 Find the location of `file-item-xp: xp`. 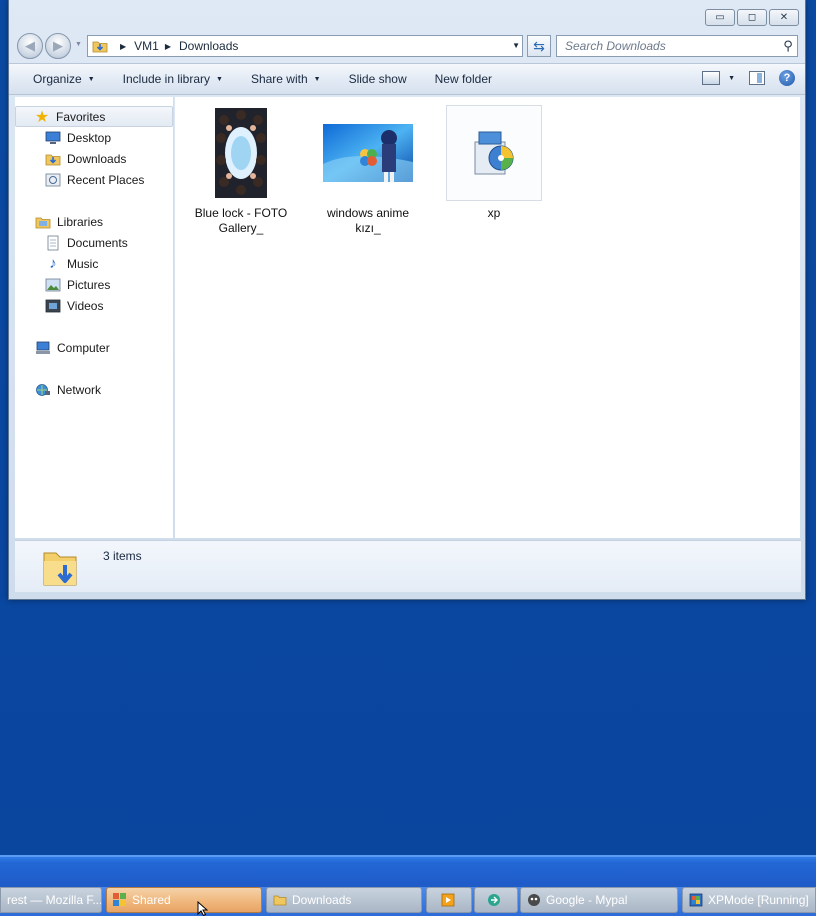

file-item-xp: xp is located at coordinates (494, 163).